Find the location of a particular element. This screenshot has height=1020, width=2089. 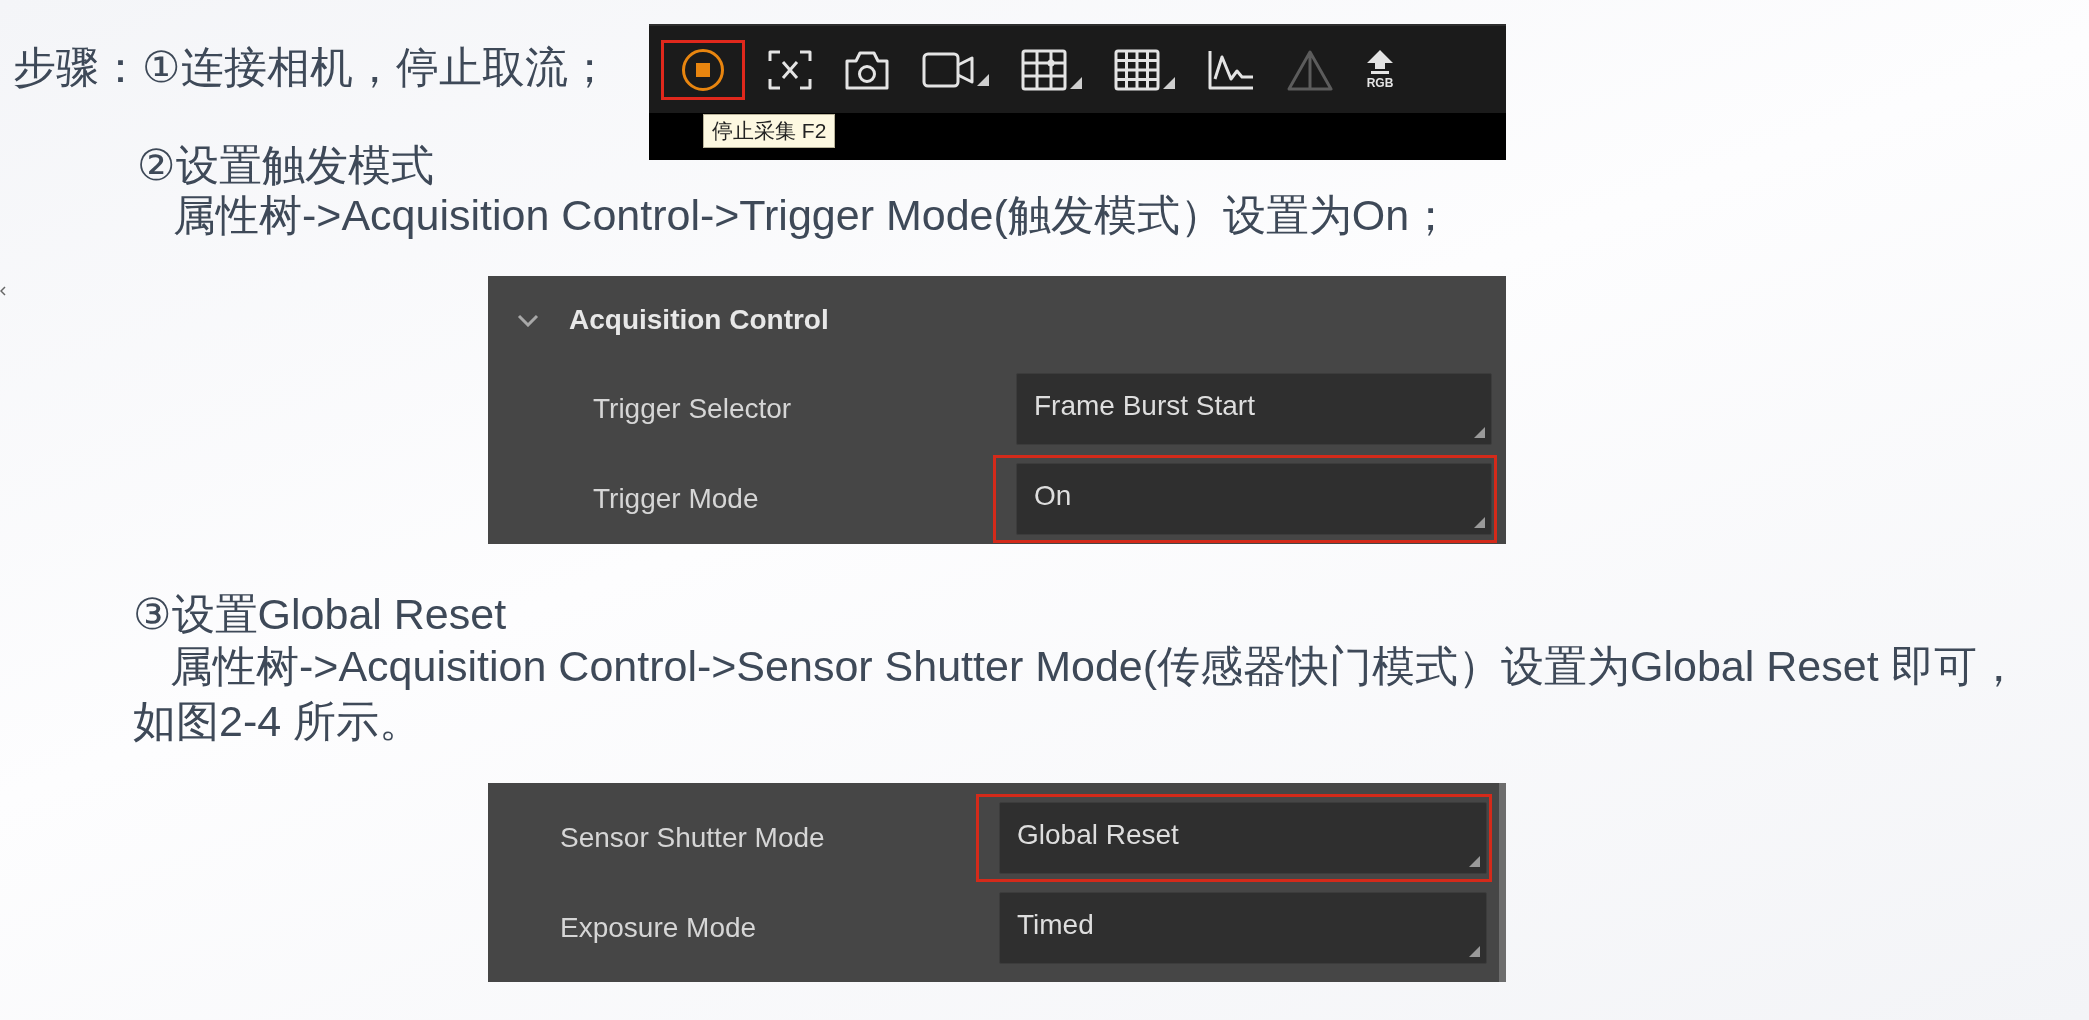

dropdown-field: On is located at coordinates (1254, 499).